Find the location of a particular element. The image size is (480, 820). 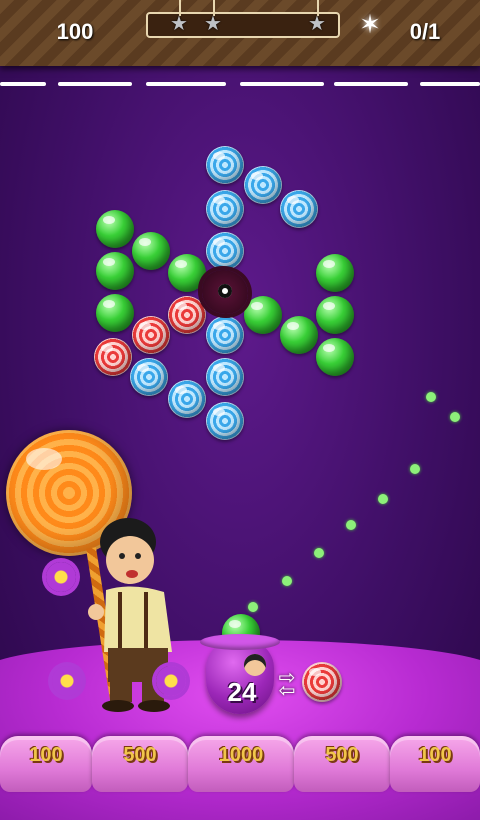

bucket-label: 1000 is located at coordinates (241, 755).